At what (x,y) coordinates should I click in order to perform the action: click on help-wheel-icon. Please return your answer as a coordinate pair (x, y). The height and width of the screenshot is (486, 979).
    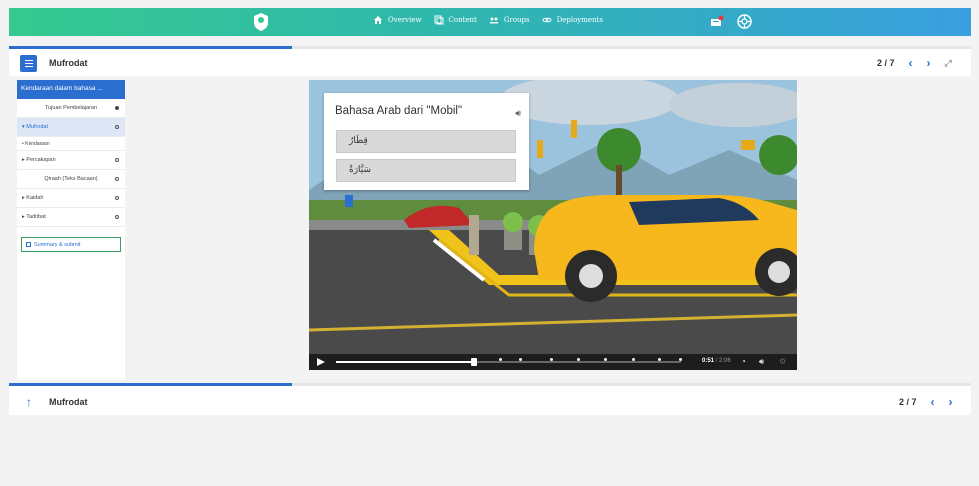
    Looking at the image, I should click on (744, 21).